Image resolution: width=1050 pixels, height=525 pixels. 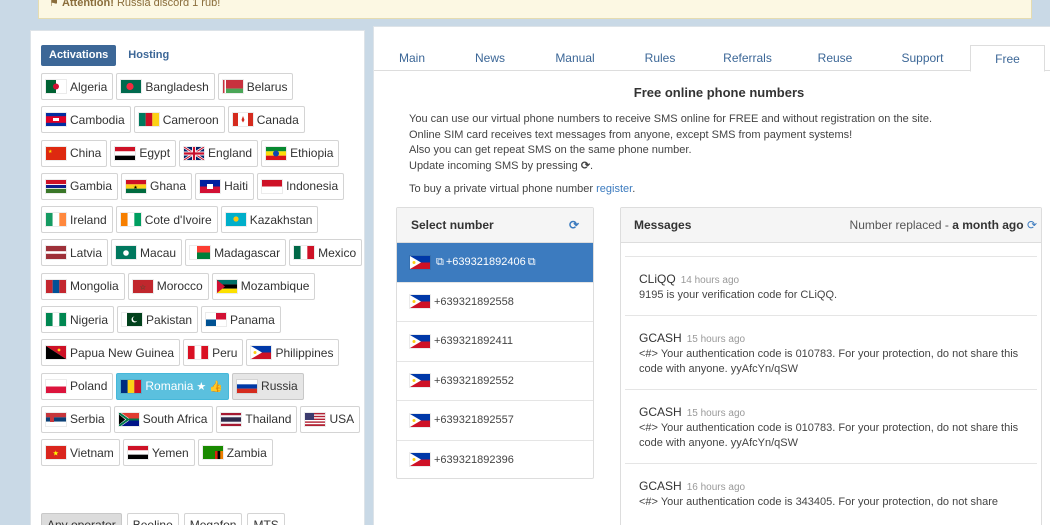 I want to click on country-button-serbia: Serbia, so click(x=76, y=419).